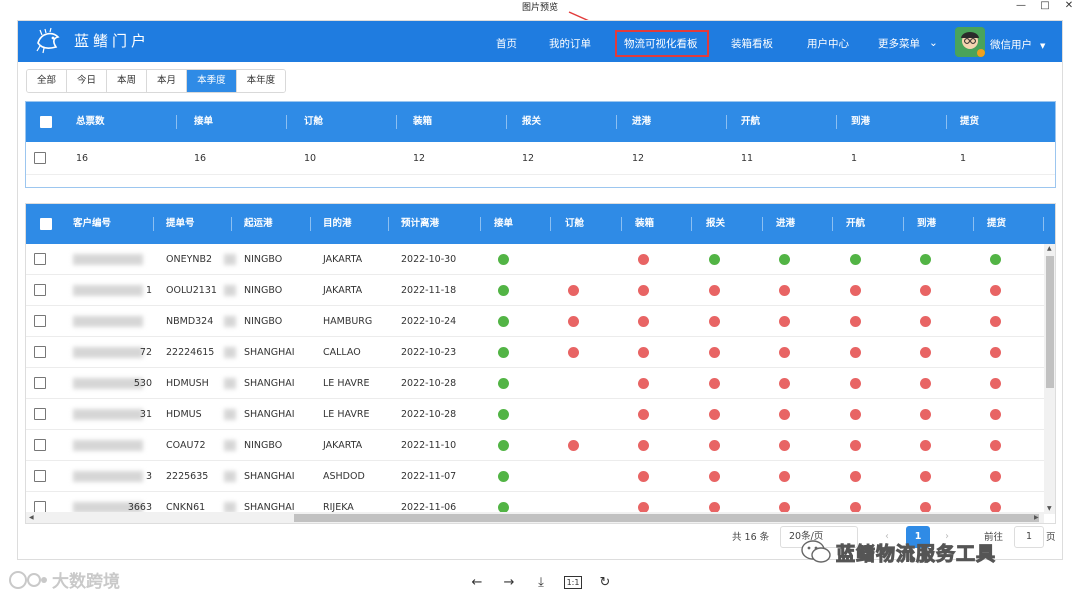  What do you see at coordinates (574, 224) in the screenshot?
I see `orders-header-cell: 订舱` at bounding box center [574, 224].